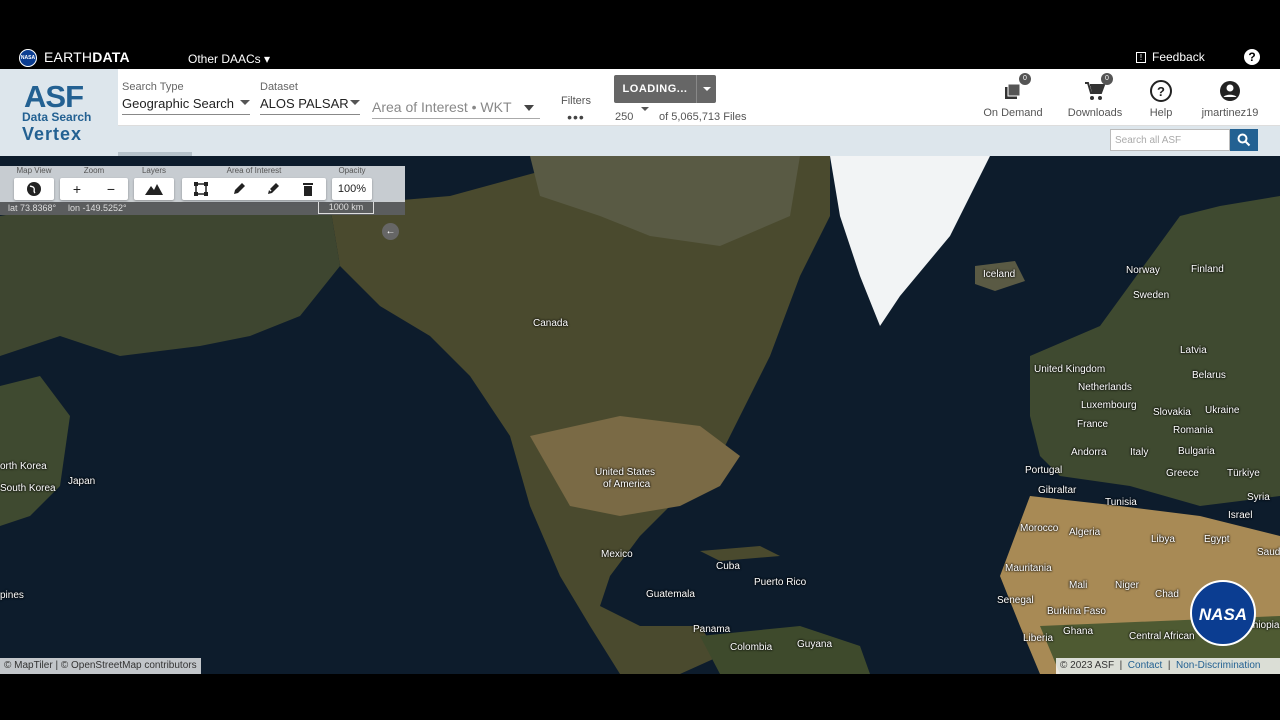  Describe the element at coordinates (1028, 568) in the screenshot. I see `map-label: Mauritania` at that location.